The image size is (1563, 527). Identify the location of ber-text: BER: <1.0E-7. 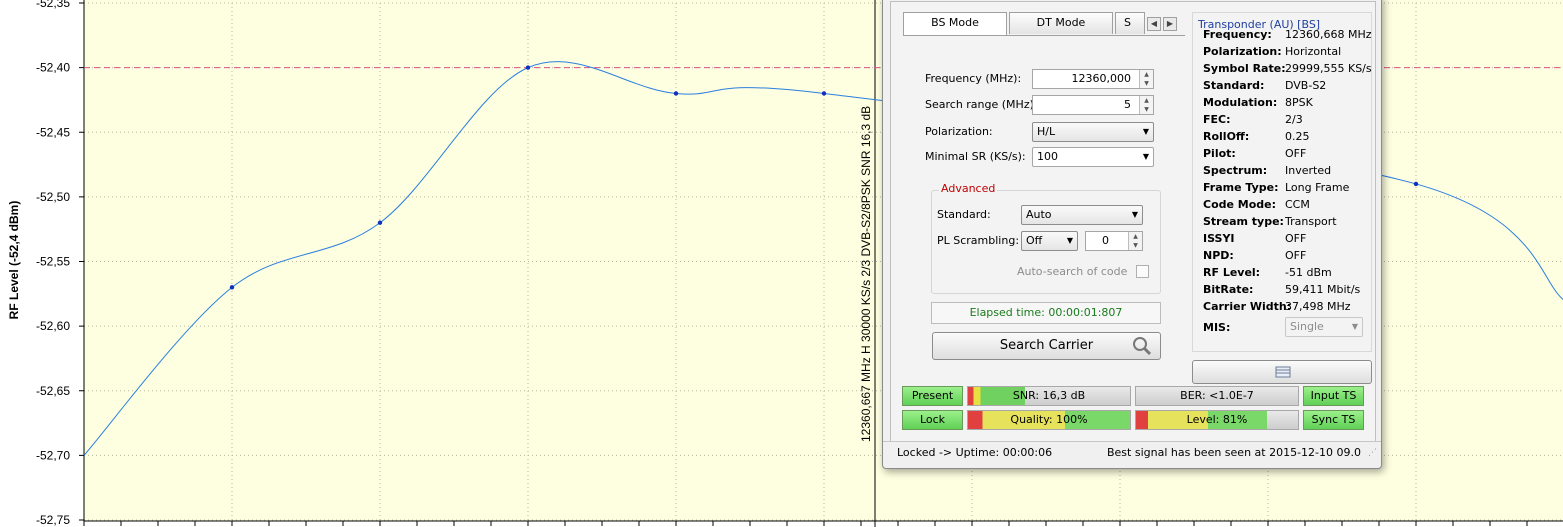
(1217, 395).